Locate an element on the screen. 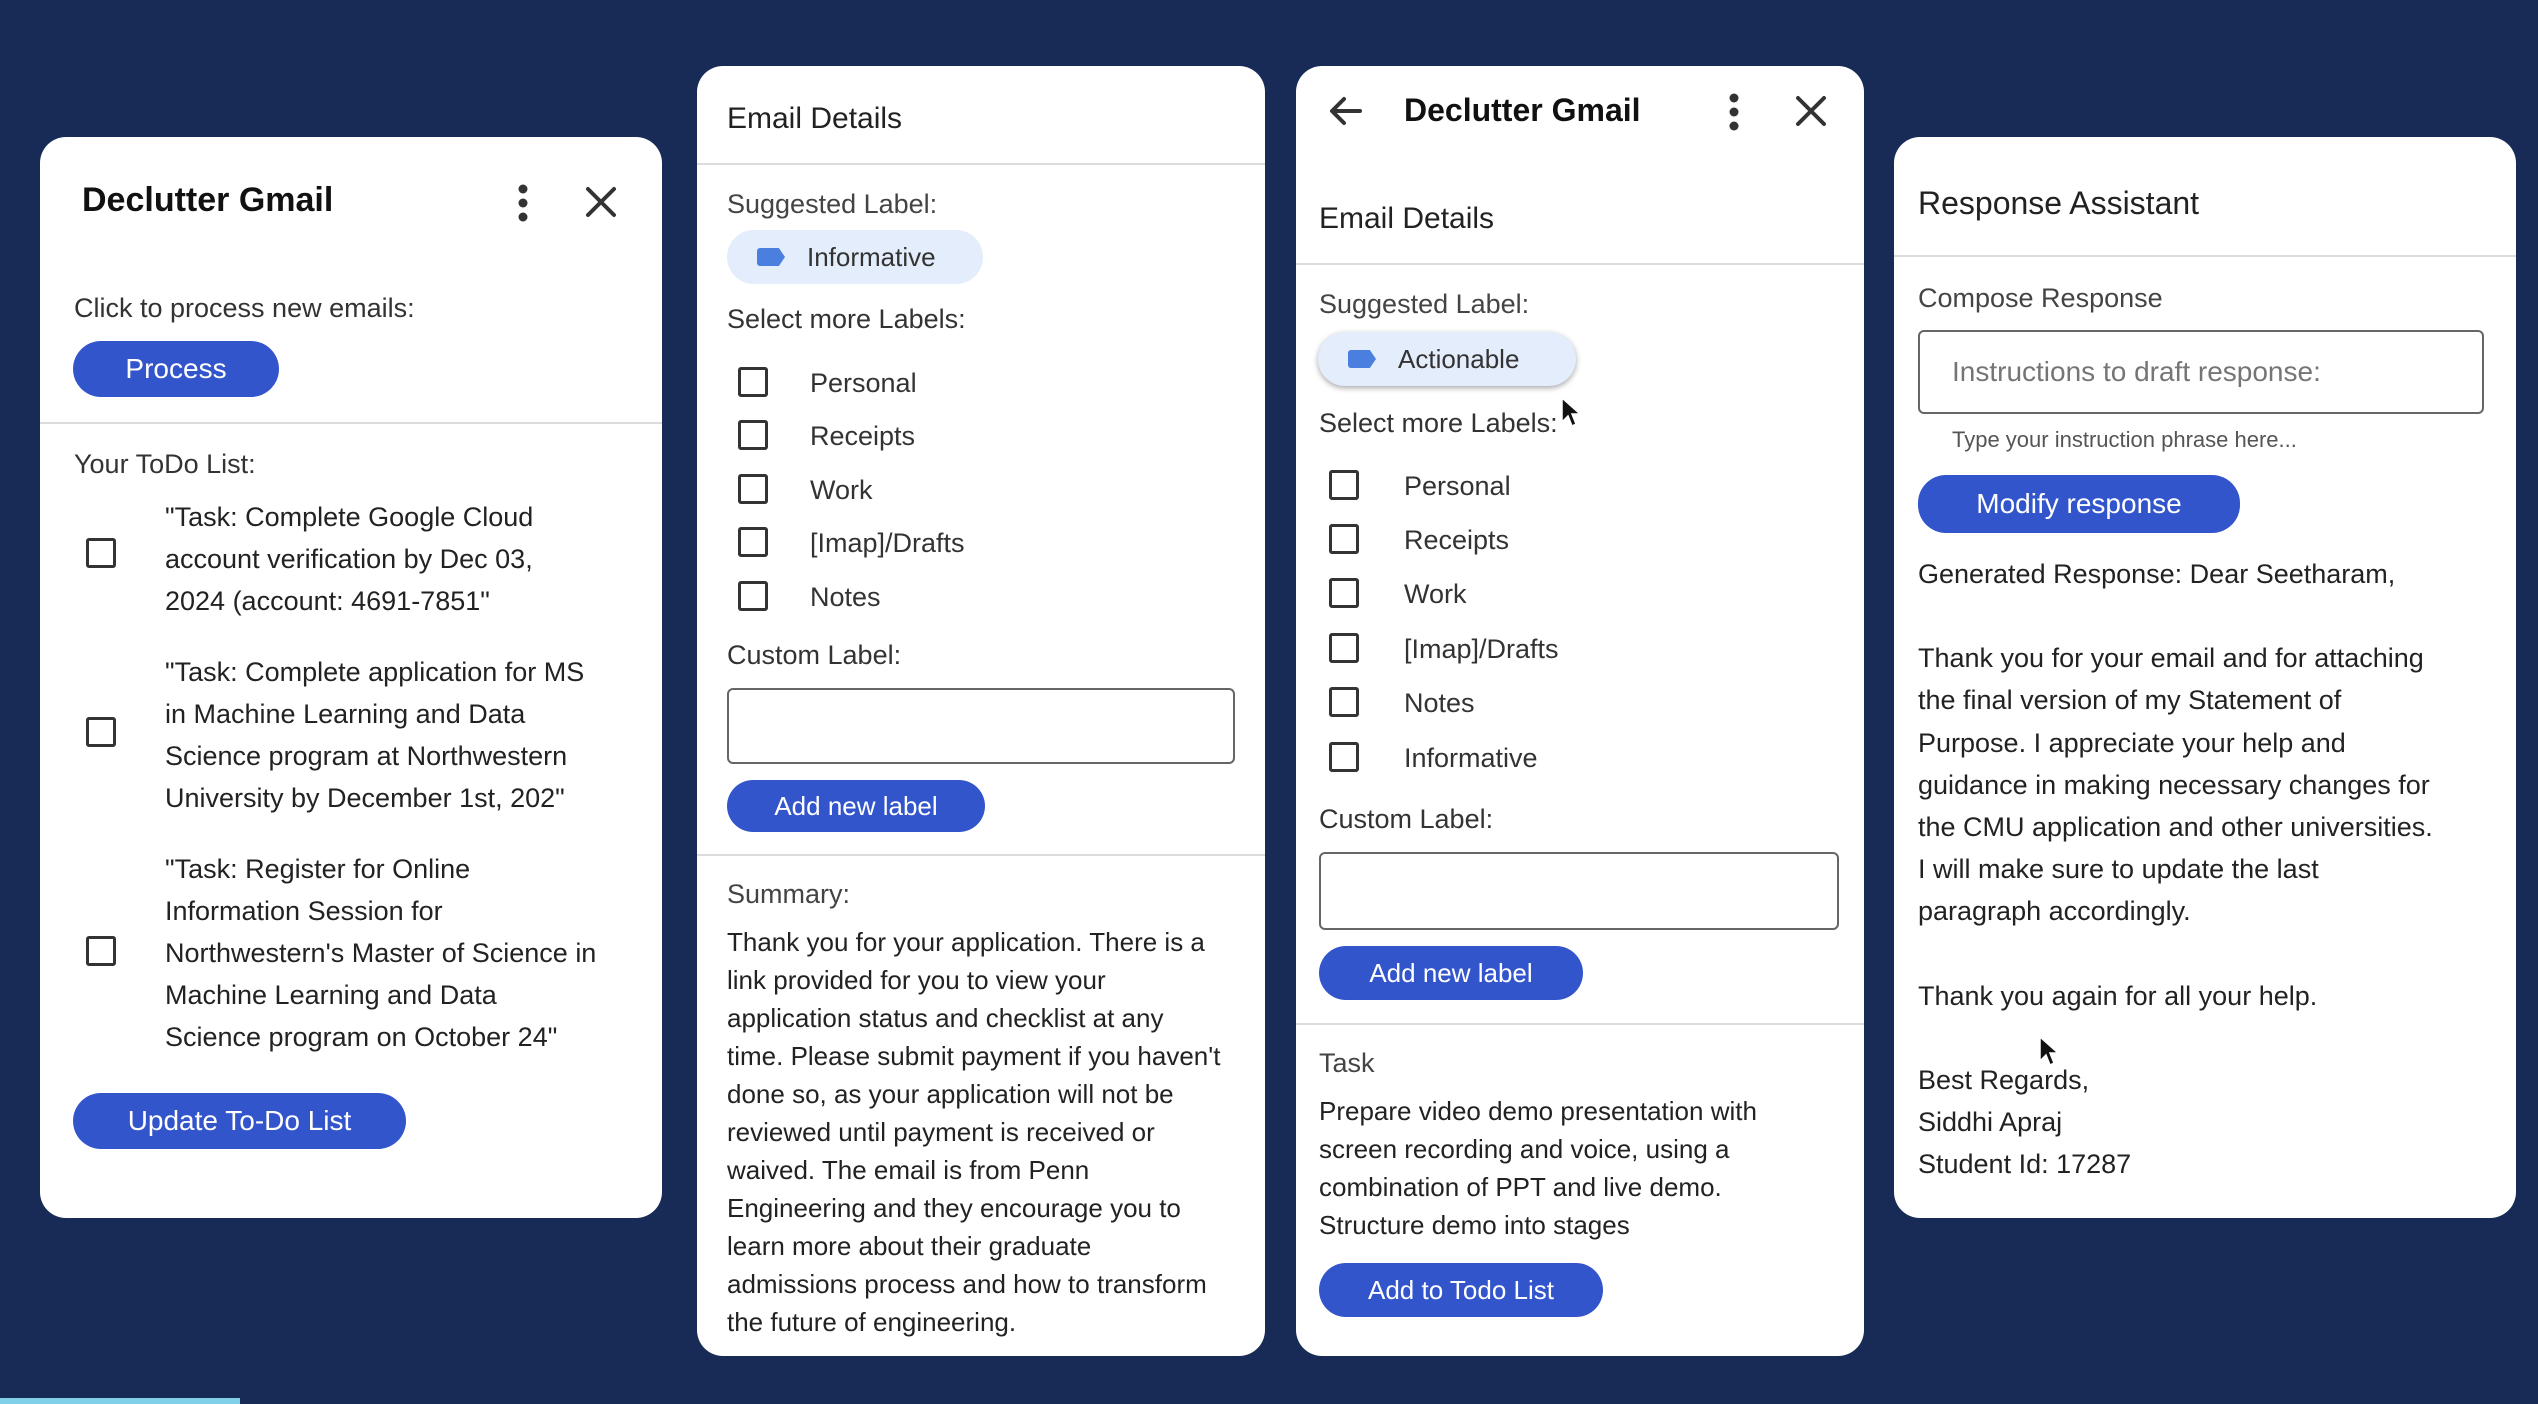 Image resolution: width=2538 pixels, height=1404 pixels. select-more-heading: Select more Labels: is located at coordinates (1438, 423).